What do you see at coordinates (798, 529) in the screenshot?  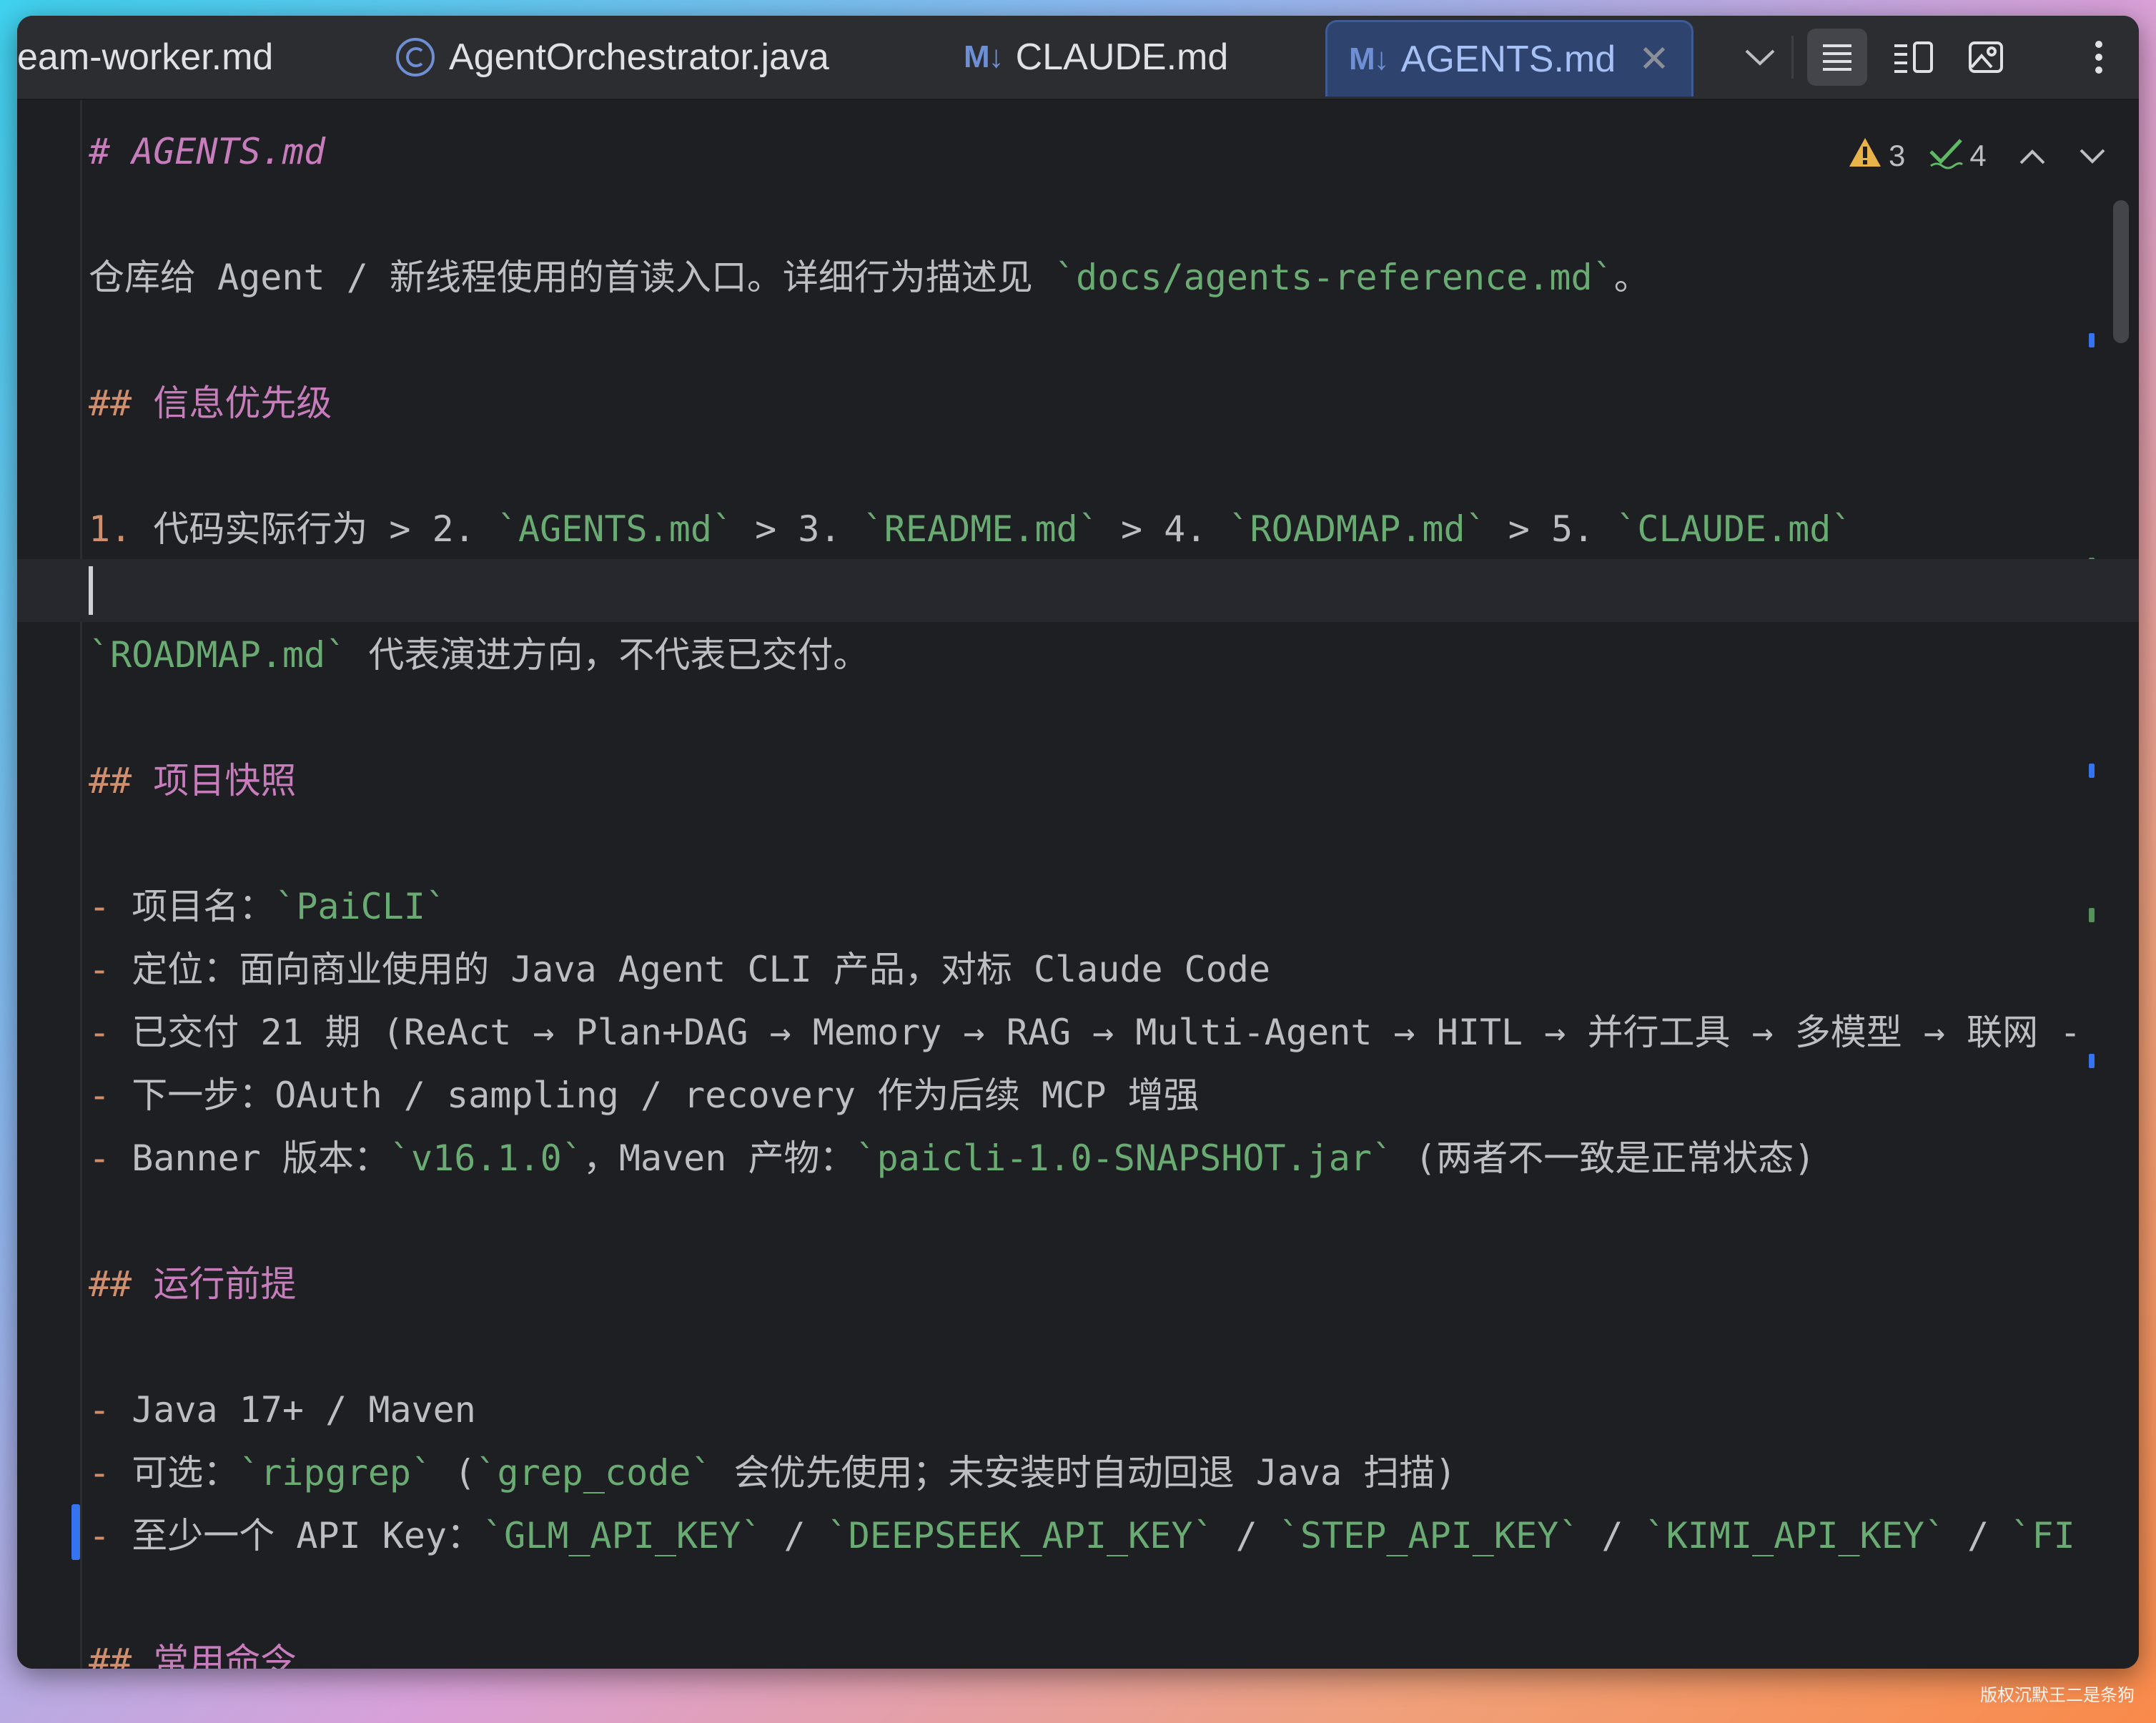 I see `text: > 3.` at bounding box center [798, 529].